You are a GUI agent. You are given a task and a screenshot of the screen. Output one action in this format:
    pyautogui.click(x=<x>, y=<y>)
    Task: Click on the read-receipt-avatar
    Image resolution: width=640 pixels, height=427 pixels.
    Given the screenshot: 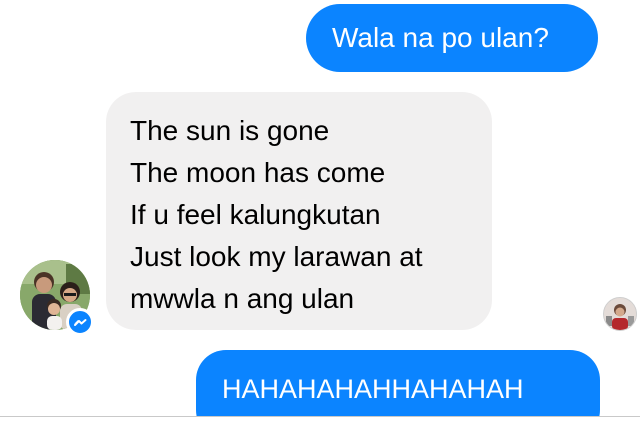 What is the action you would take?
    pyautogui.click(x=620, y=314)
    